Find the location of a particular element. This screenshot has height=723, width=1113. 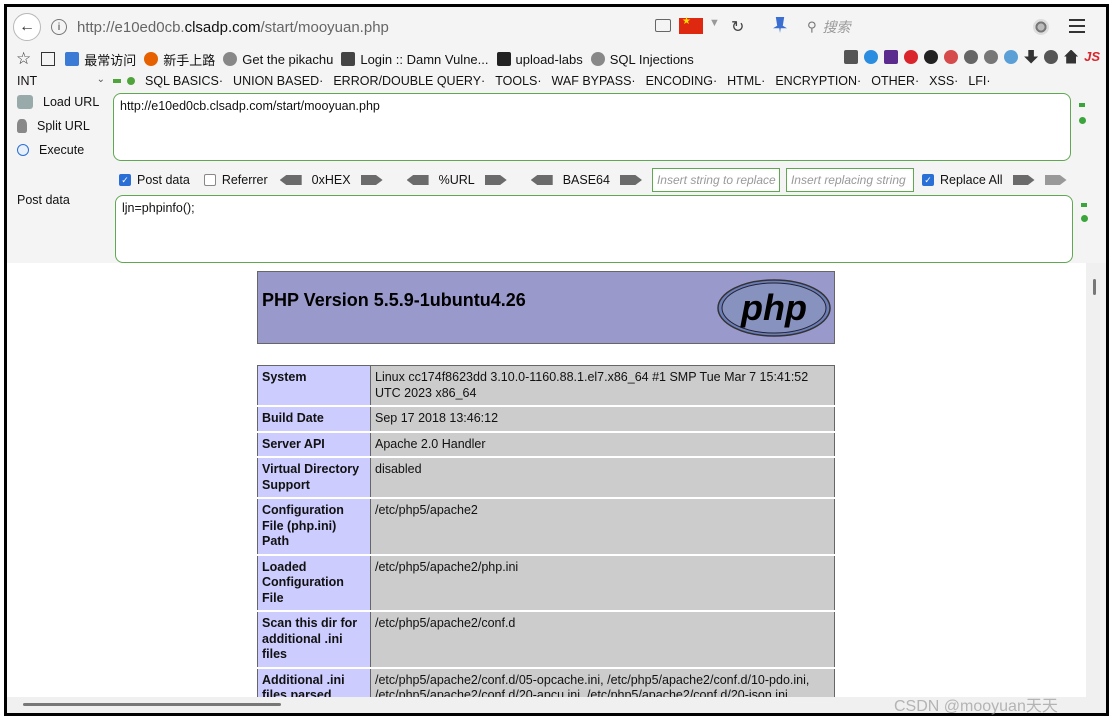

play-icon is located at coordinates (23, 150).